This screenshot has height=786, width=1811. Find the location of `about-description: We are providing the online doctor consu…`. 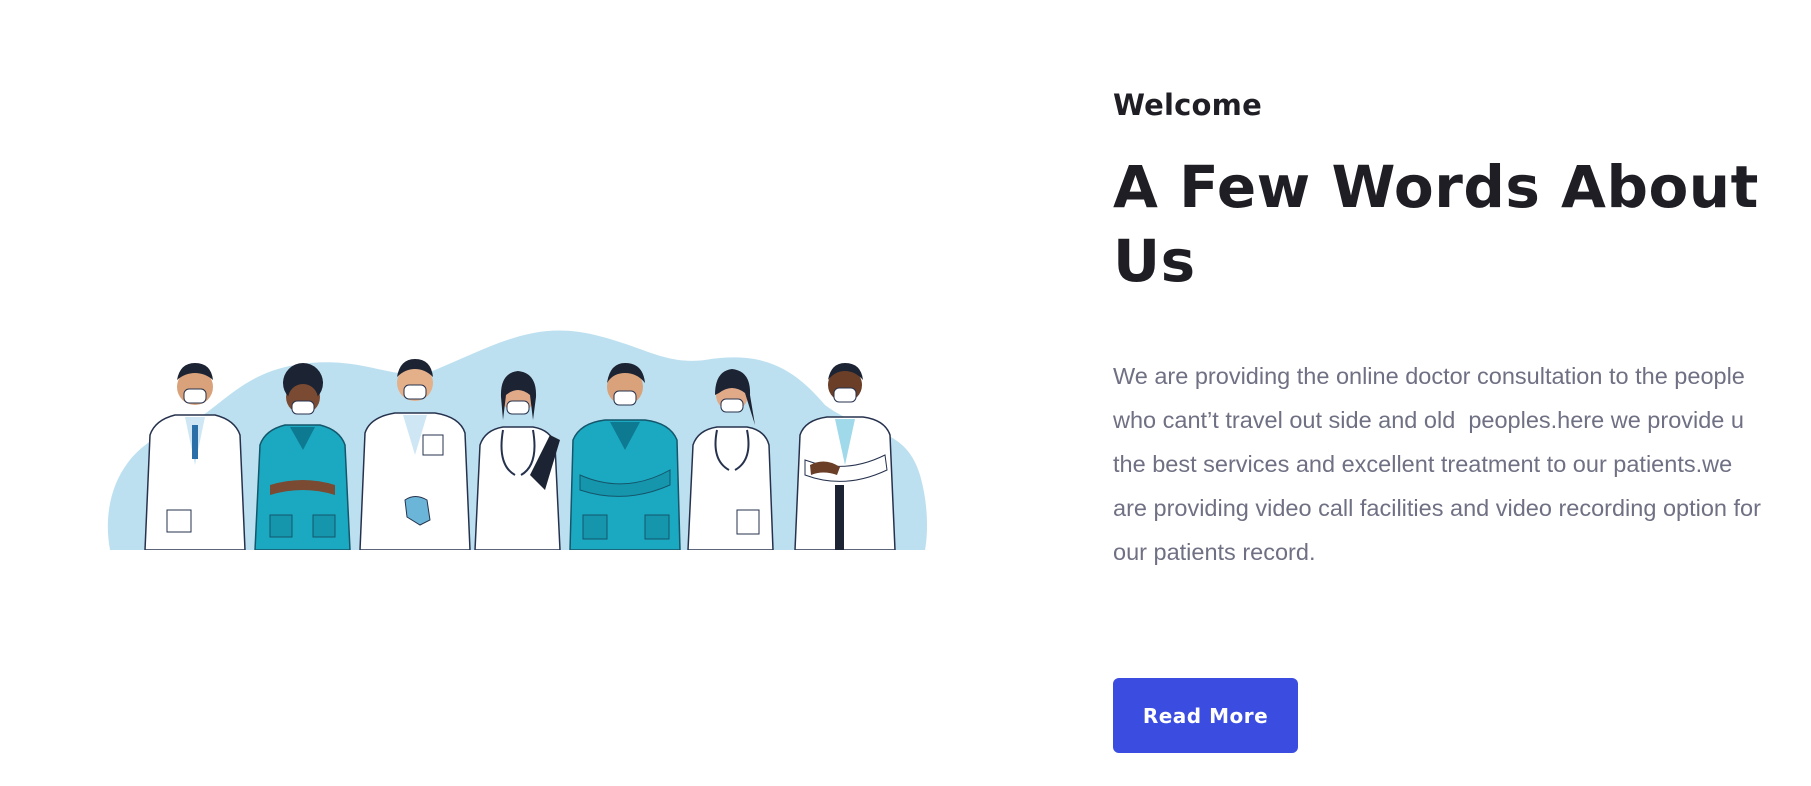

about-description: We are providing the online doctor consu… is located at coordinates (1440, 464).